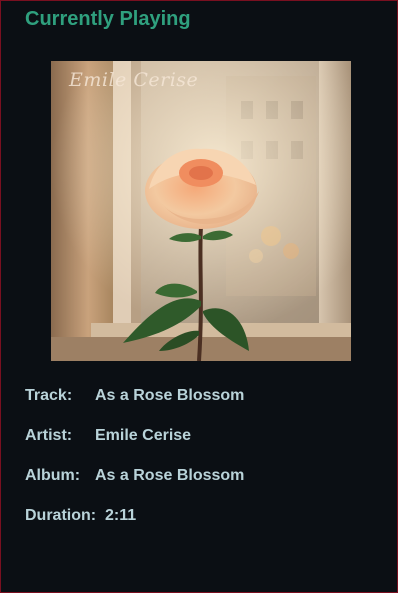 The height and width of the screenshot is (600, 400). What do you see at coordinates (49, 435) in the screenshot?
I see `artist-label: Artist:` at bounding box center [49, 435].